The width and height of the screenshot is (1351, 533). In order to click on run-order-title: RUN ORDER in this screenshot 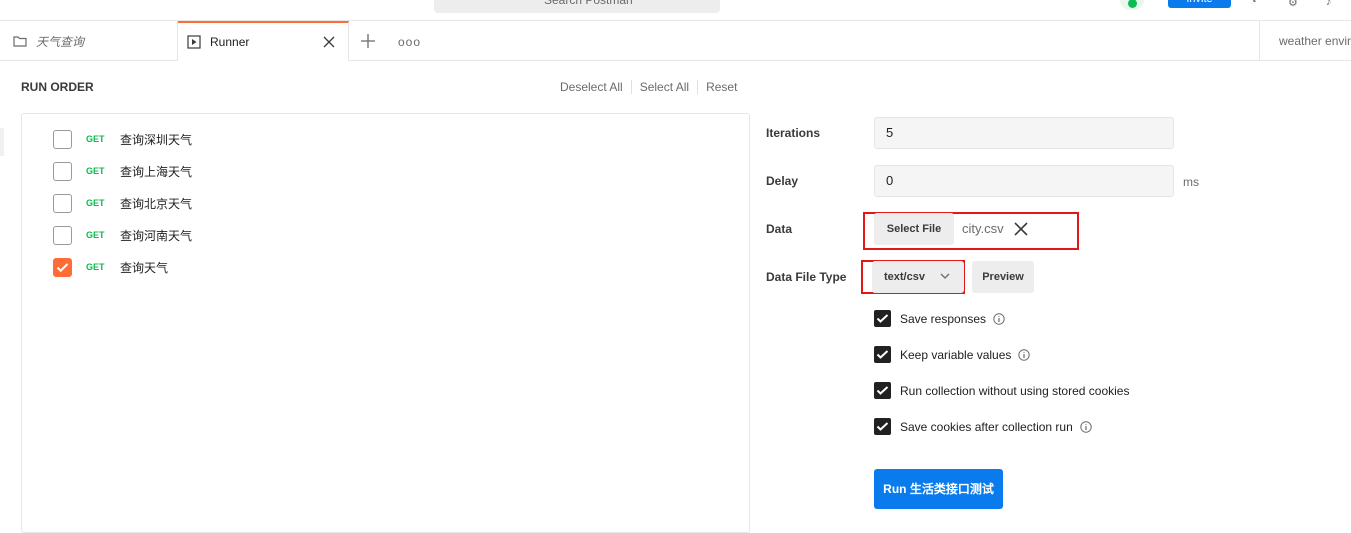, I will do `click(57, 87)`.